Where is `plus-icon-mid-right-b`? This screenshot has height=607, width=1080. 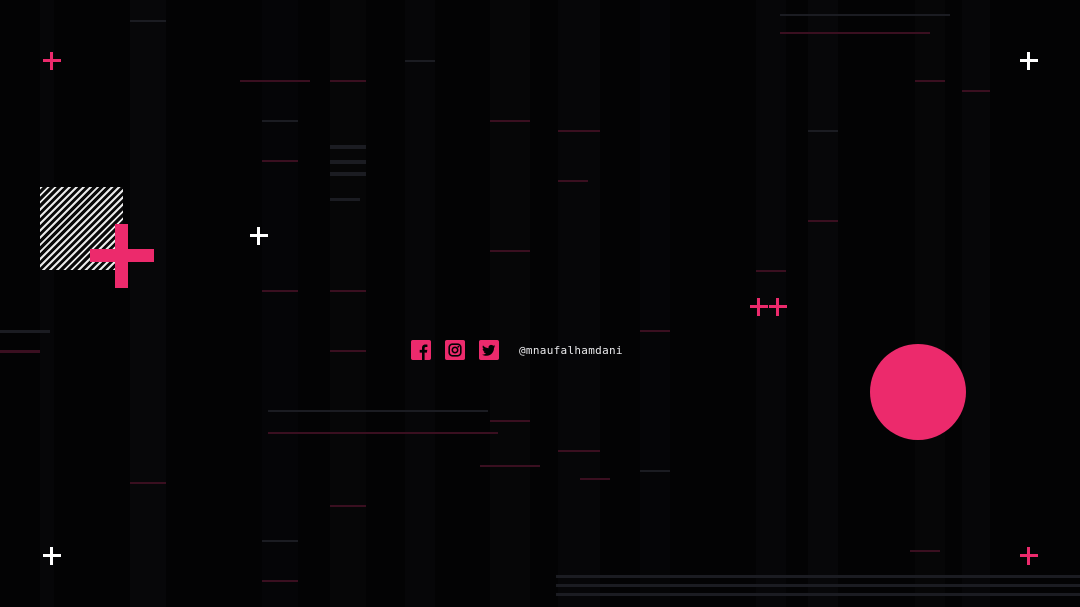
plus-icon-mid-right-b is located at coordinates (778, 307).